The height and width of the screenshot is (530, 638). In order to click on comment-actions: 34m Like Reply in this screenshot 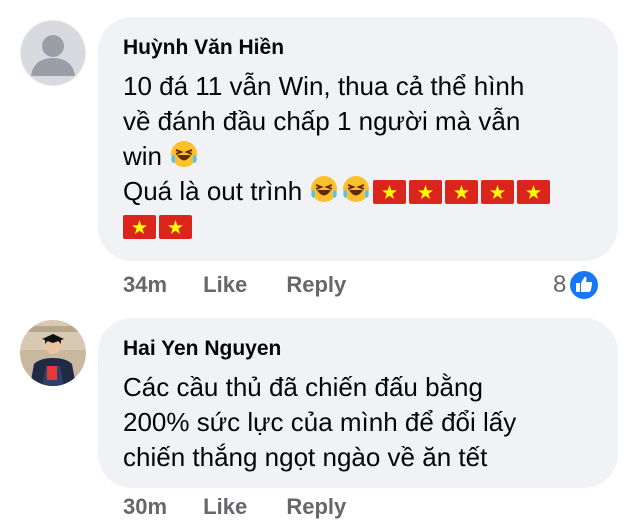, I will do `click(234, 285)`.